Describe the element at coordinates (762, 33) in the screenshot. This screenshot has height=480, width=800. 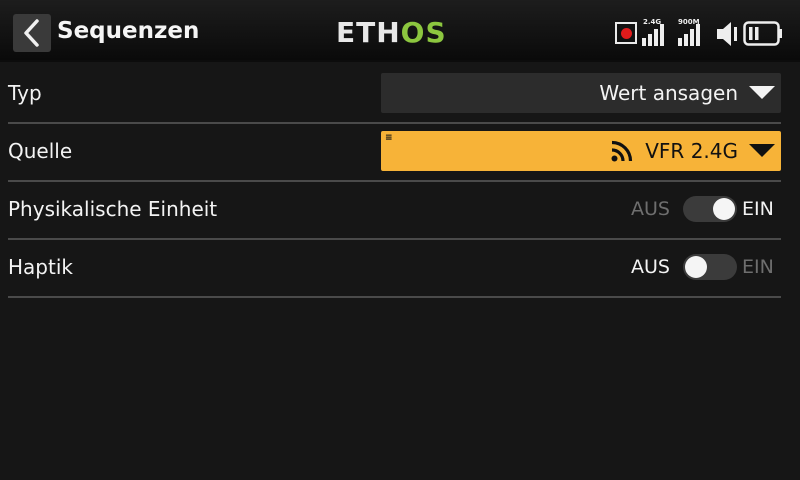
I see `battery-icon` at that location.